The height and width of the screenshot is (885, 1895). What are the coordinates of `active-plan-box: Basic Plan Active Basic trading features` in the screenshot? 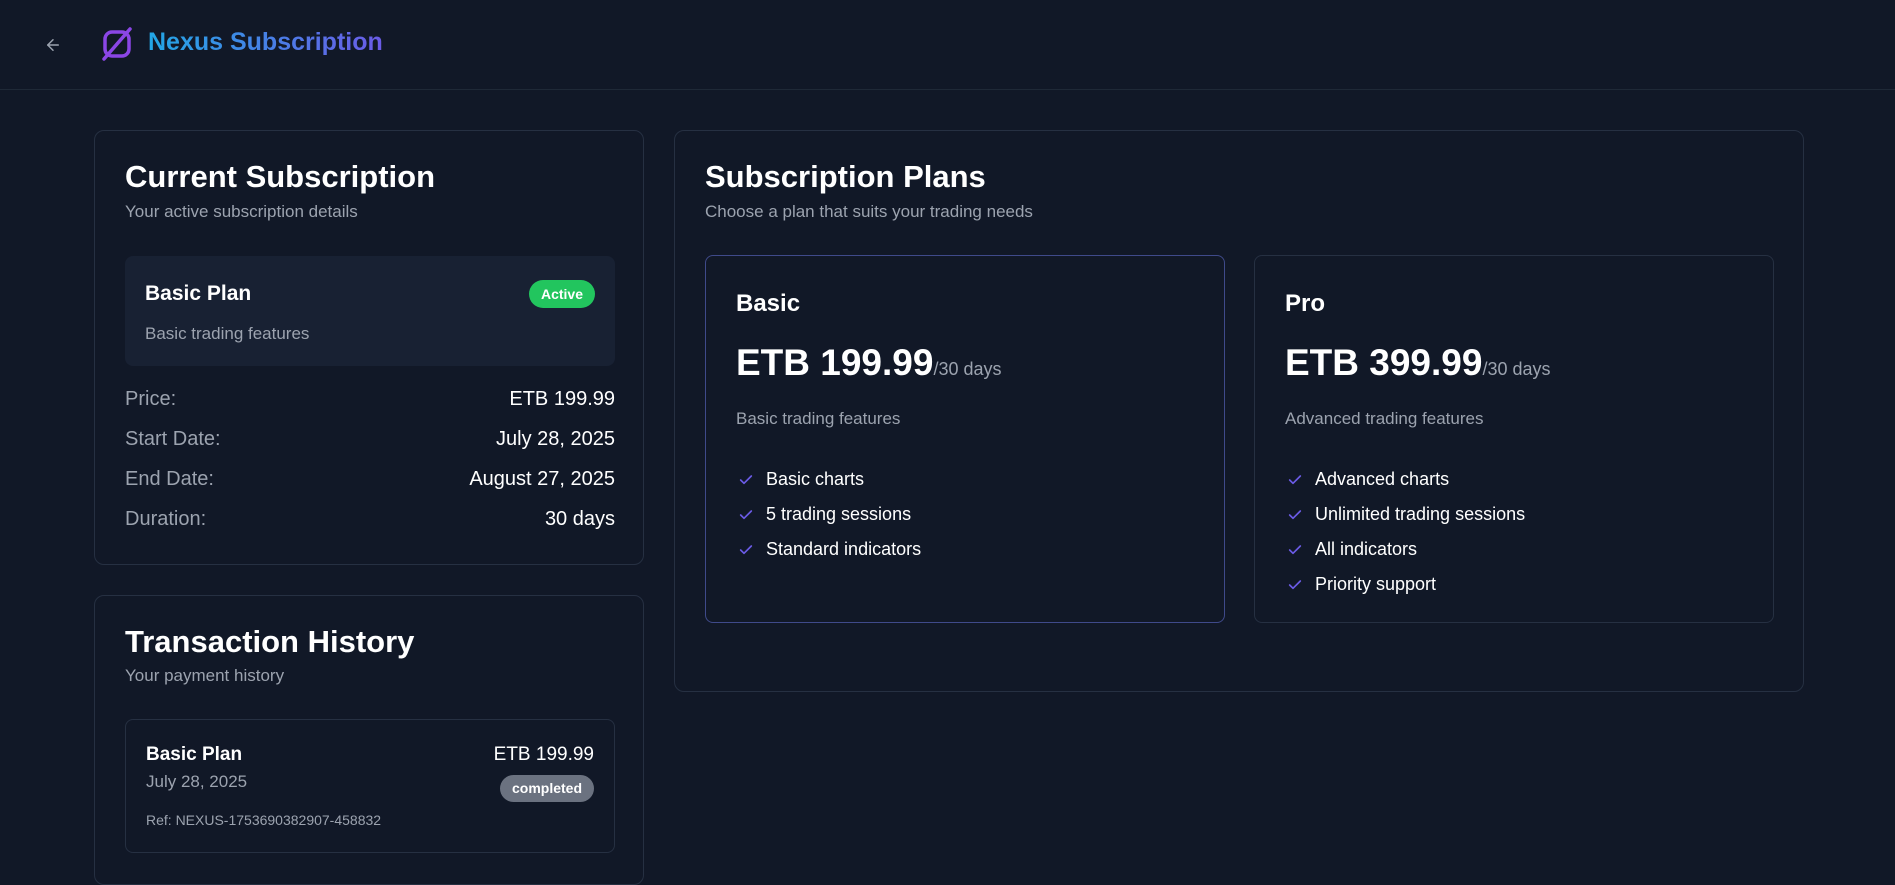 It's located at (370, 311).